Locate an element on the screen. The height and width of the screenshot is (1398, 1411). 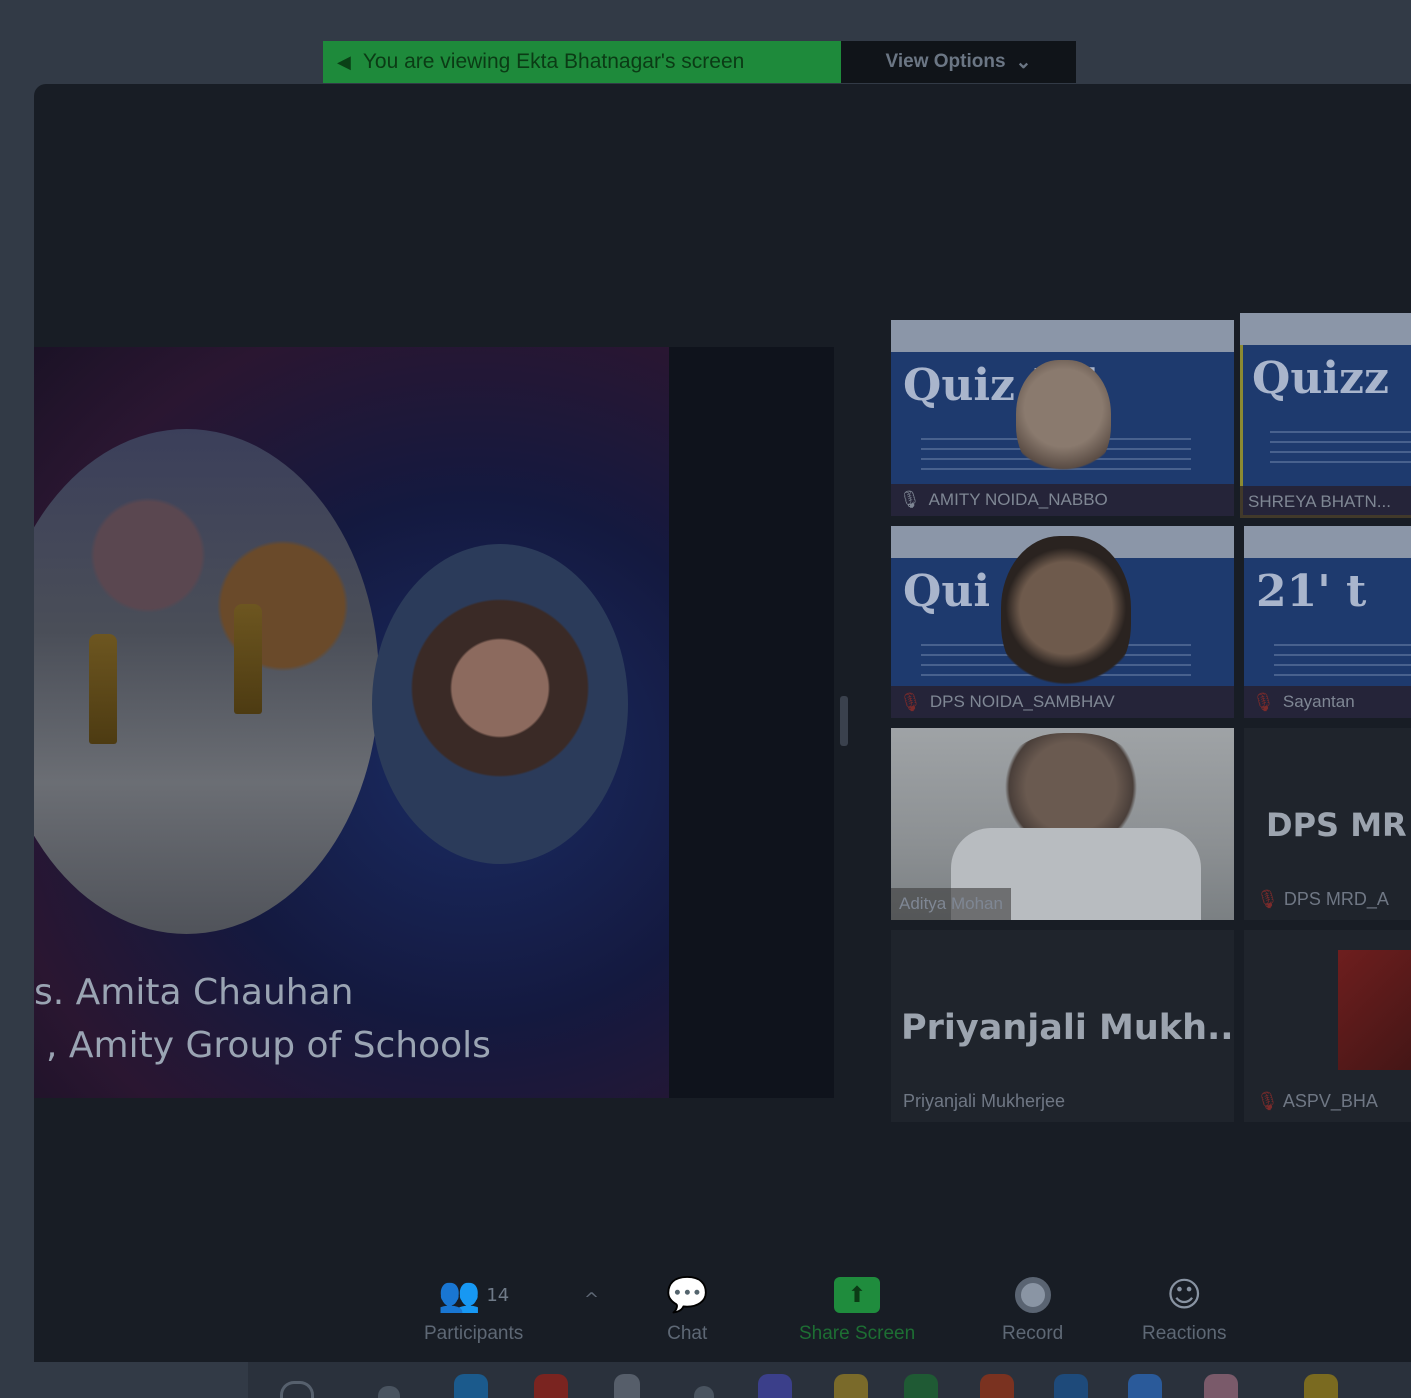
participant-name: DPS NOIDA_SAMBHAV is located at coordinates (1022, 701).